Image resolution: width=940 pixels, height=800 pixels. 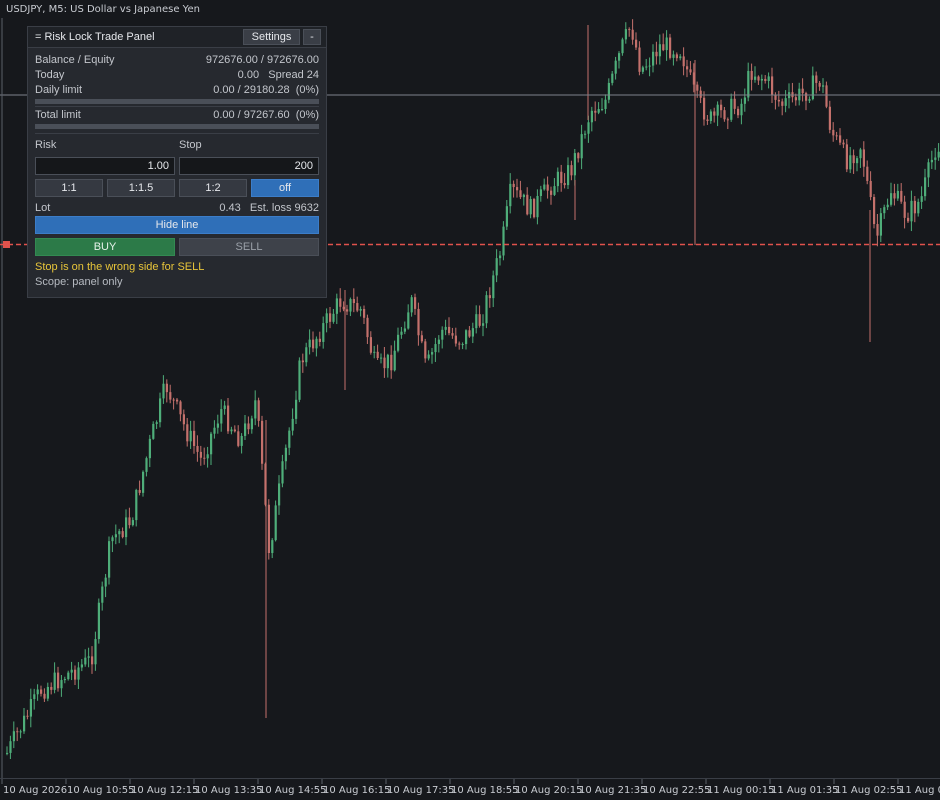 I want to click on scope-text: Scope: panel only, so click(x=79, y=282).